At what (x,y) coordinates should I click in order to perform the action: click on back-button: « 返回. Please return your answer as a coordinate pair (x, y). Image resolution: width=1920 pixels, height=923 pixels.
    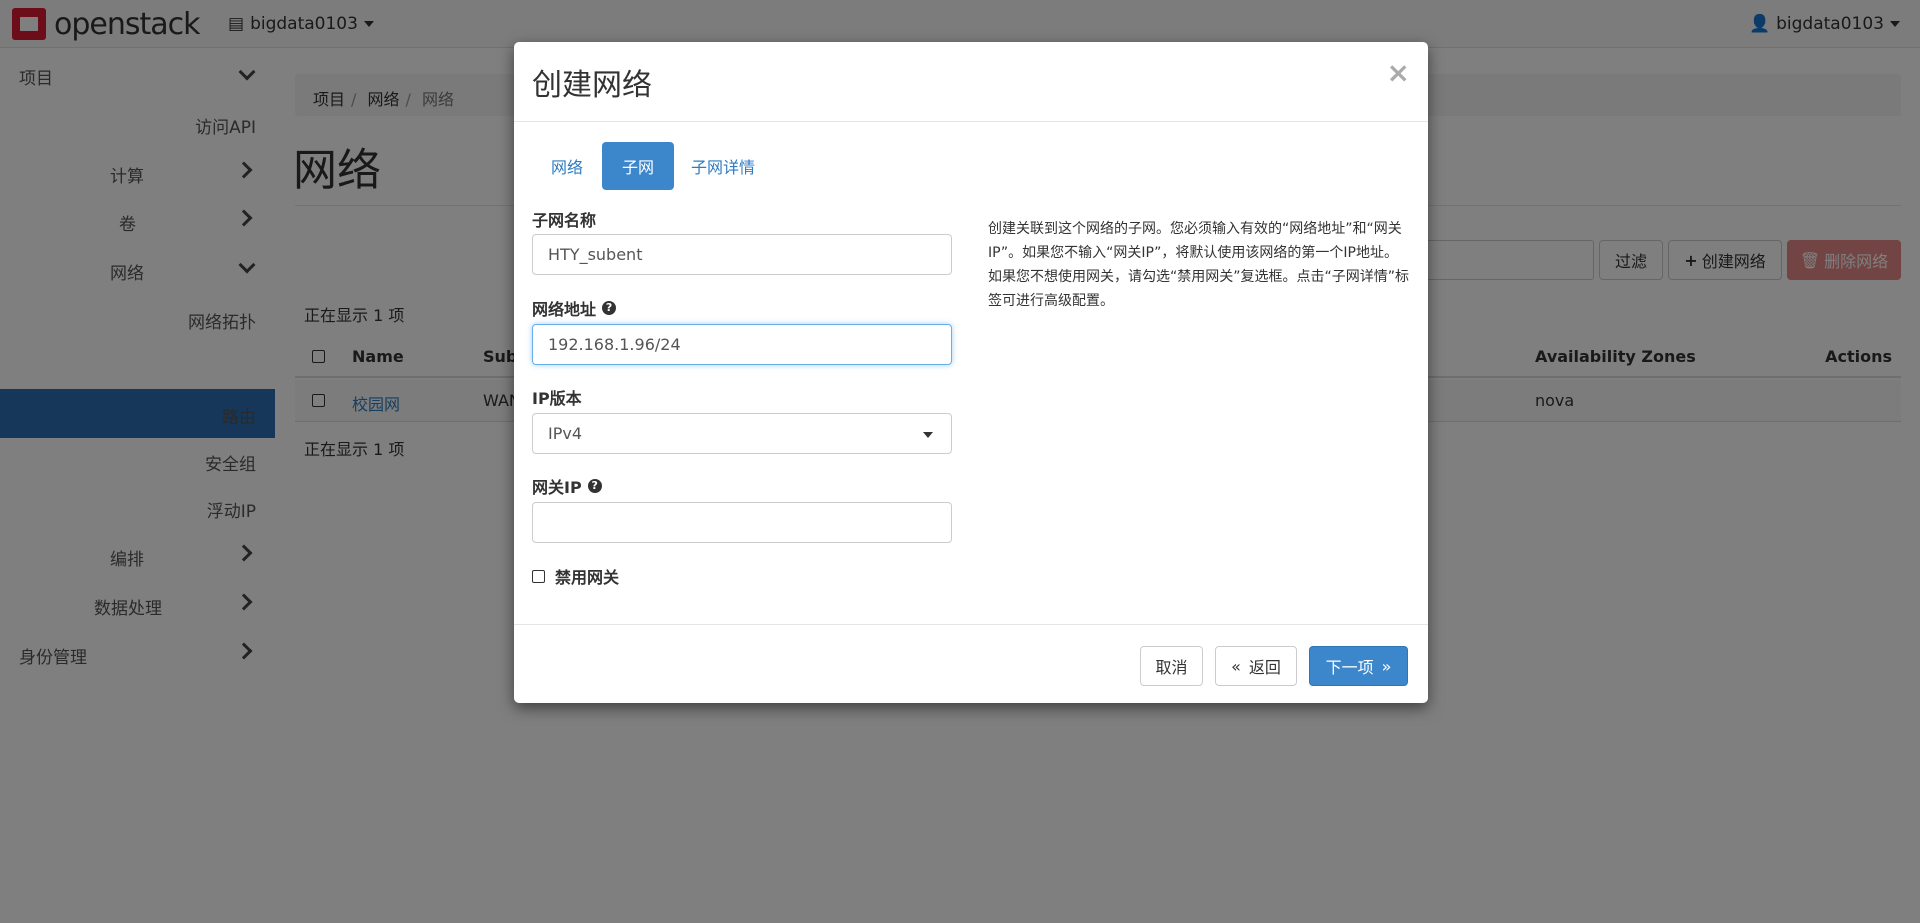
    Looking at the image, I should click on (1256, 666).